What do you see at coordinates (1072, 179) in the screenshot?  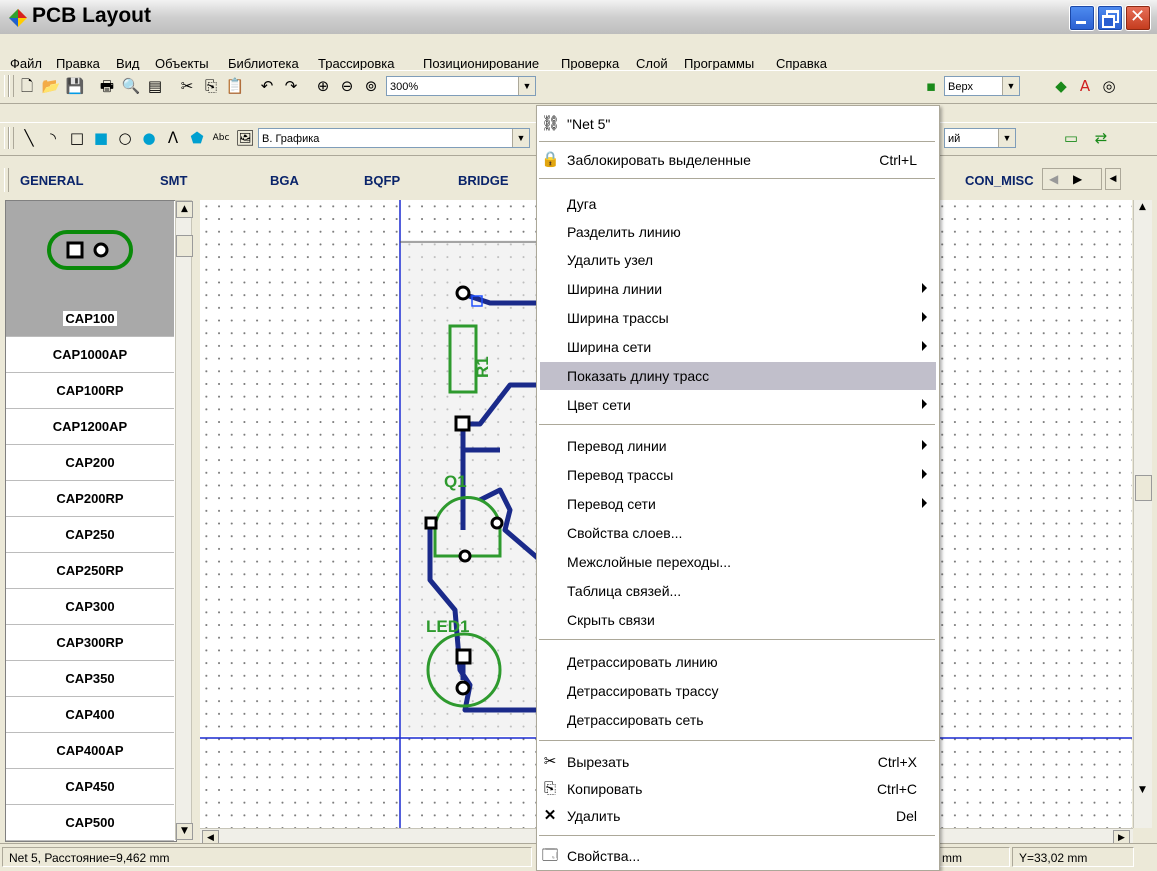 I see `tab-scroll: ◀ ▶` at bounding box center [1072, 179].